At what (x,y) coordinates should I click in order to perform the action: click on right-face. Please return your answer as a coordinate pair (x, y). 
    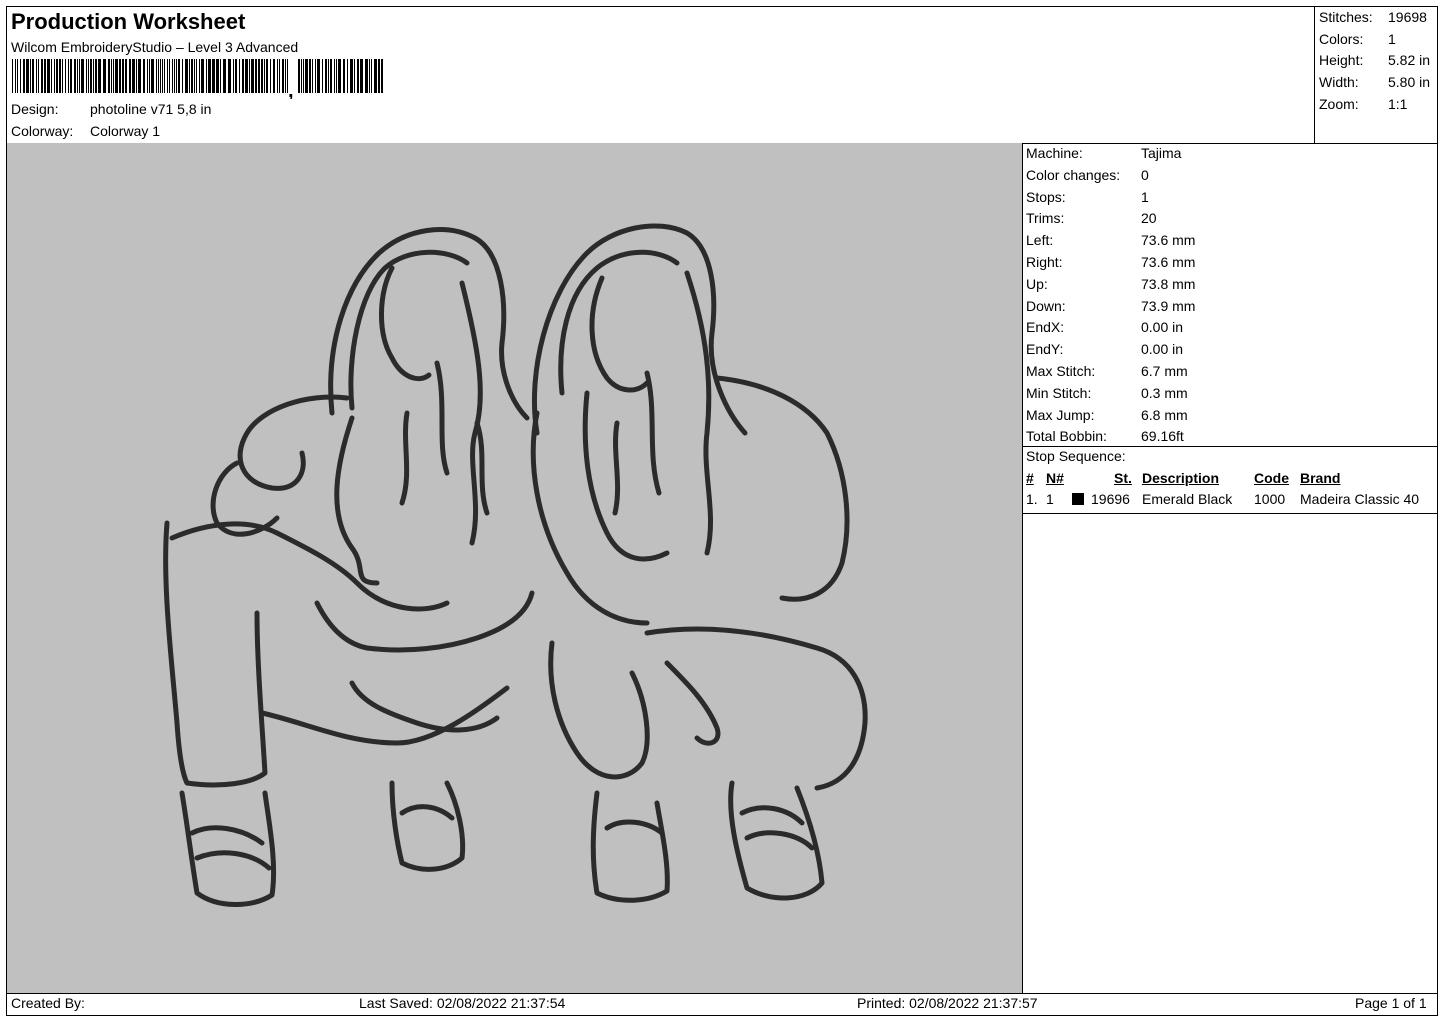
    Looking at the image, I should click on (619, 334).